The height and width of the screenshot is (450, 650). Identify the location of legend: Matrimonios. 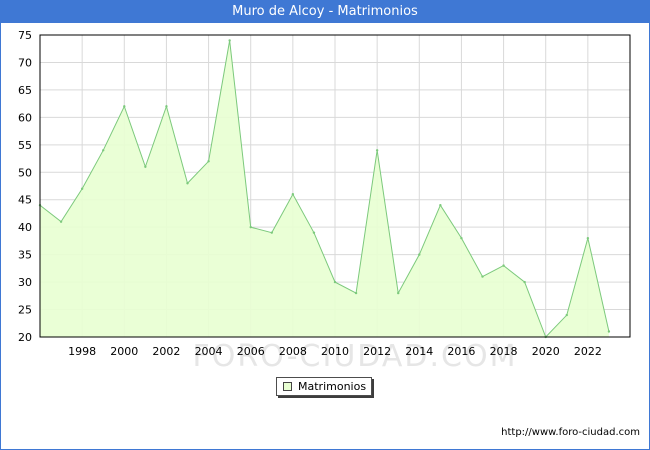
(324, 386).